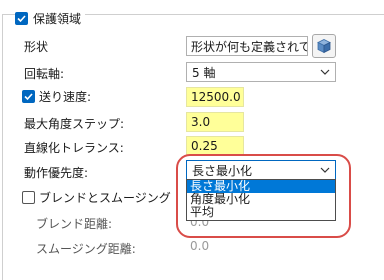 This screenshot has height=280, width=384. I want to click on feed-rate-checkbox, so click(28, 96).